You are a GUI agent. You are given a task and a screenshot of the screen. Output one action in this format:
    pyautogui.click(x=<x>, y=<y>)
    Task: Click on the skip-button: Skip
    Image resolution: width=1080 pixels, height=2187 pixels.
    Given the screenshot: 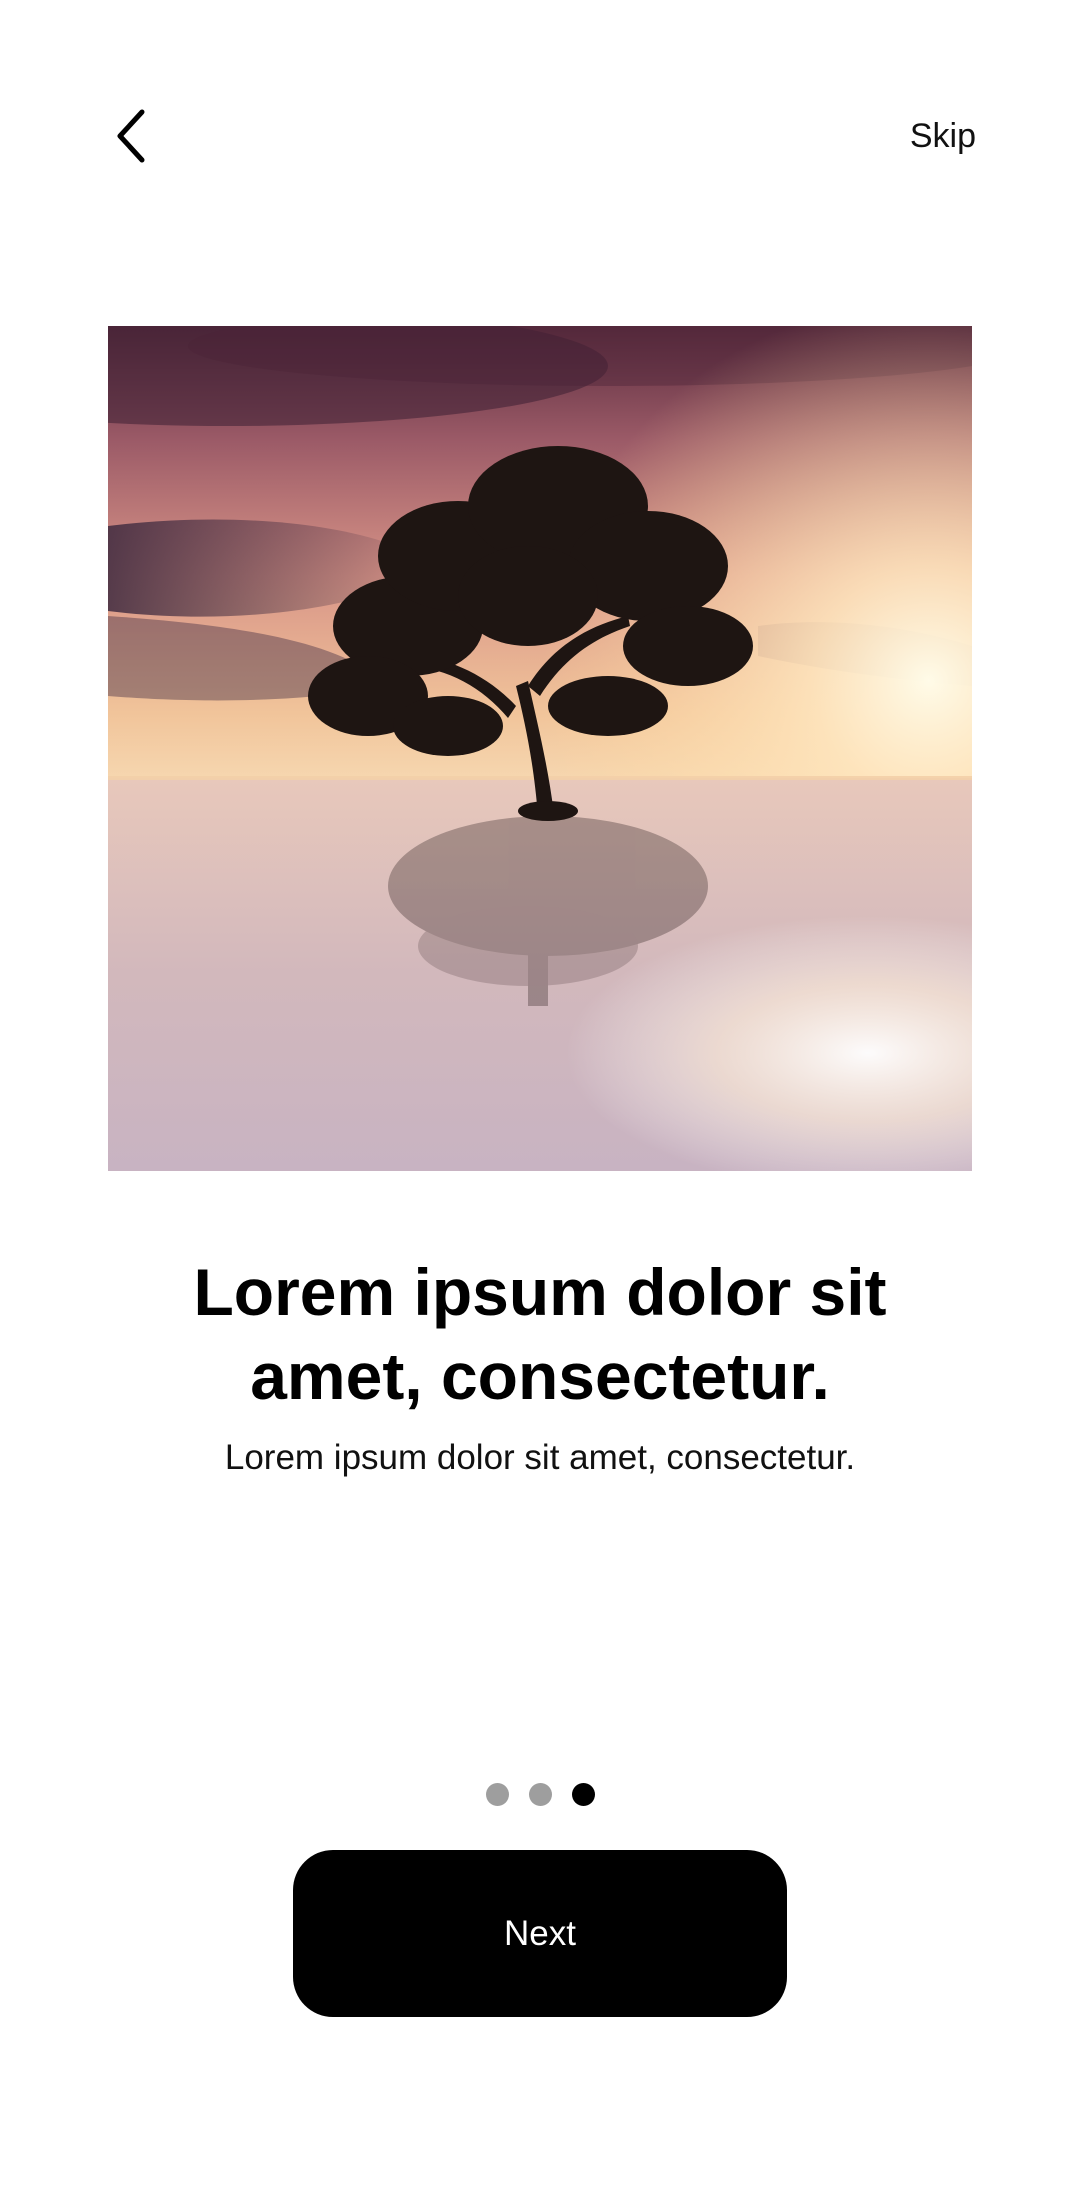 What is the action you would take?
    pyautogui.click(x=943, y=136)
    